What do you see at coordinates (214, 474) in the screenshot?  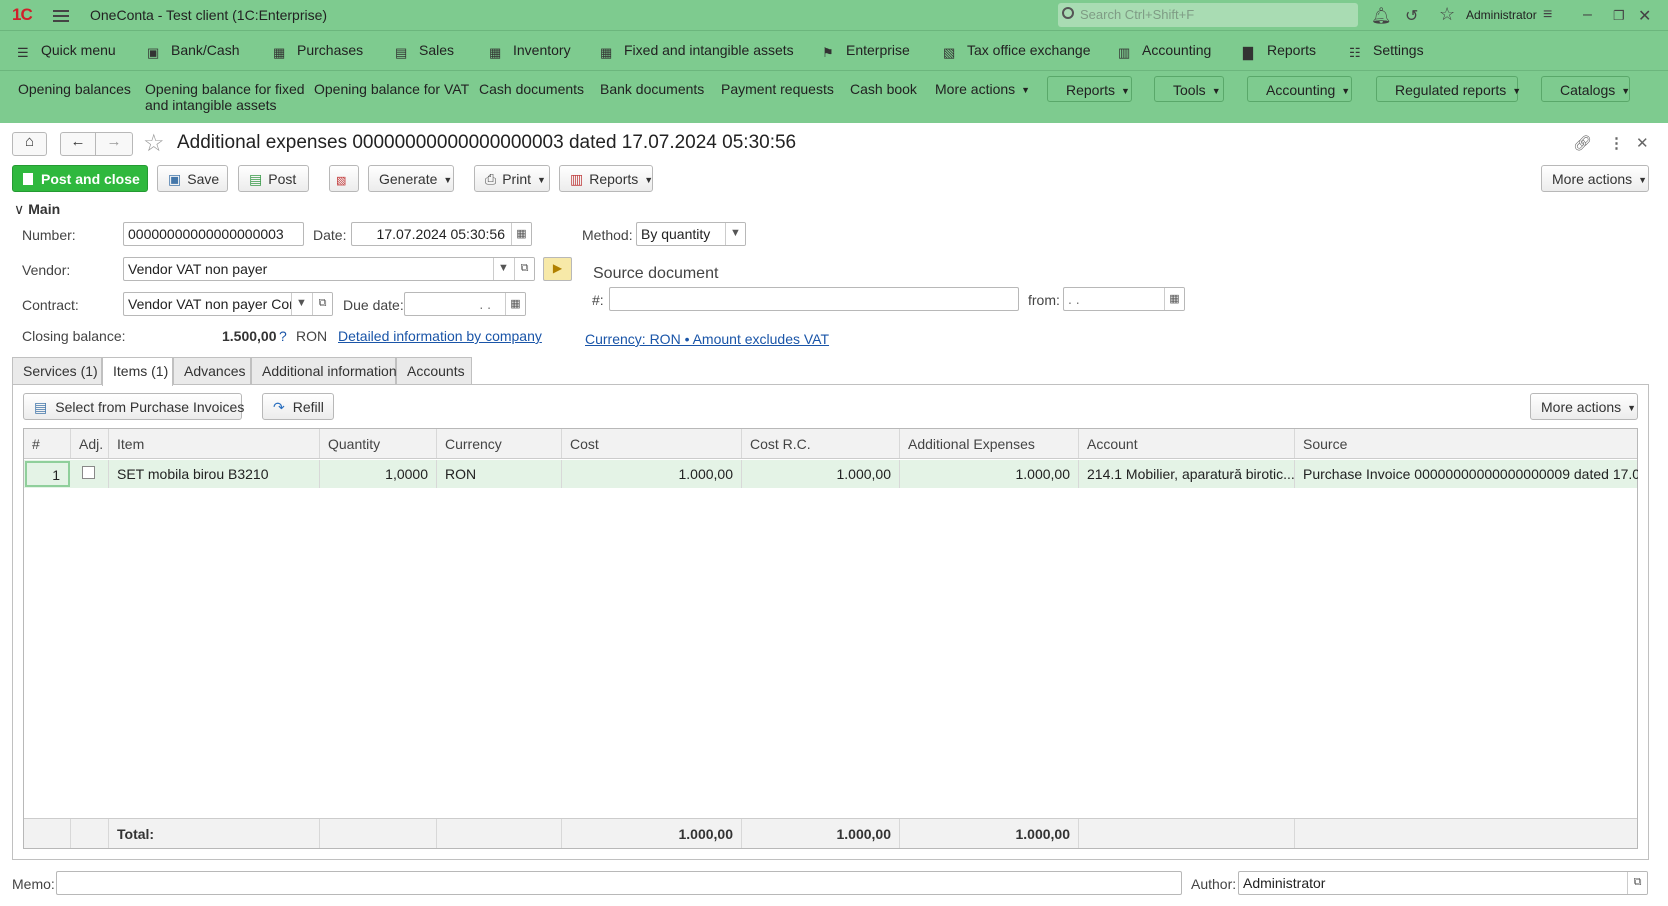 I see `row-item: SET mobila birou B3210` at bounding box center [214, 474].